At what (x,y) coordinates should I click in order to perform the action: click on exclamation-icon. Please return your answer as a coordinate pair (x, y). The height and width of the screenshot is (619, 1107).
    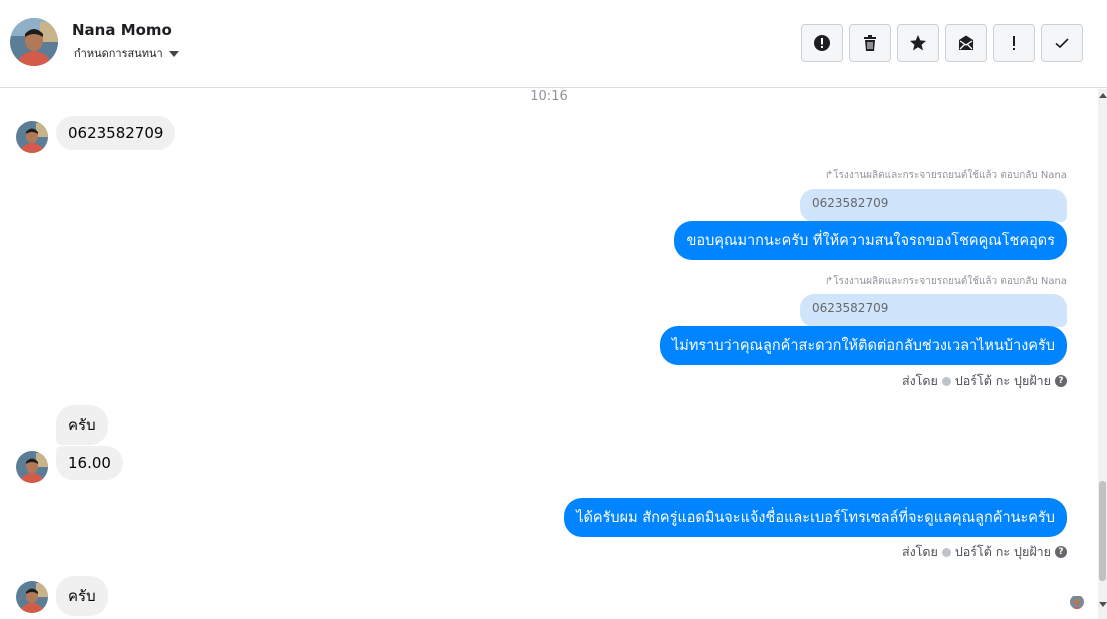
    Looking at the image, I should click on (1014, 43).